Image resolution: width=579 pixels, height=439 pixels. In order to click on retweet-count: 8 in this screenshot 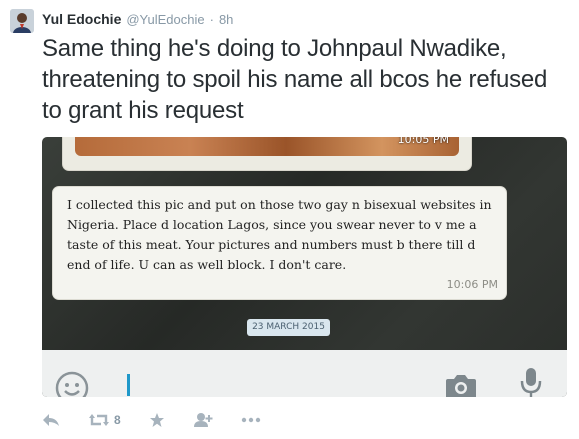, I will do `click(117, 420)`.